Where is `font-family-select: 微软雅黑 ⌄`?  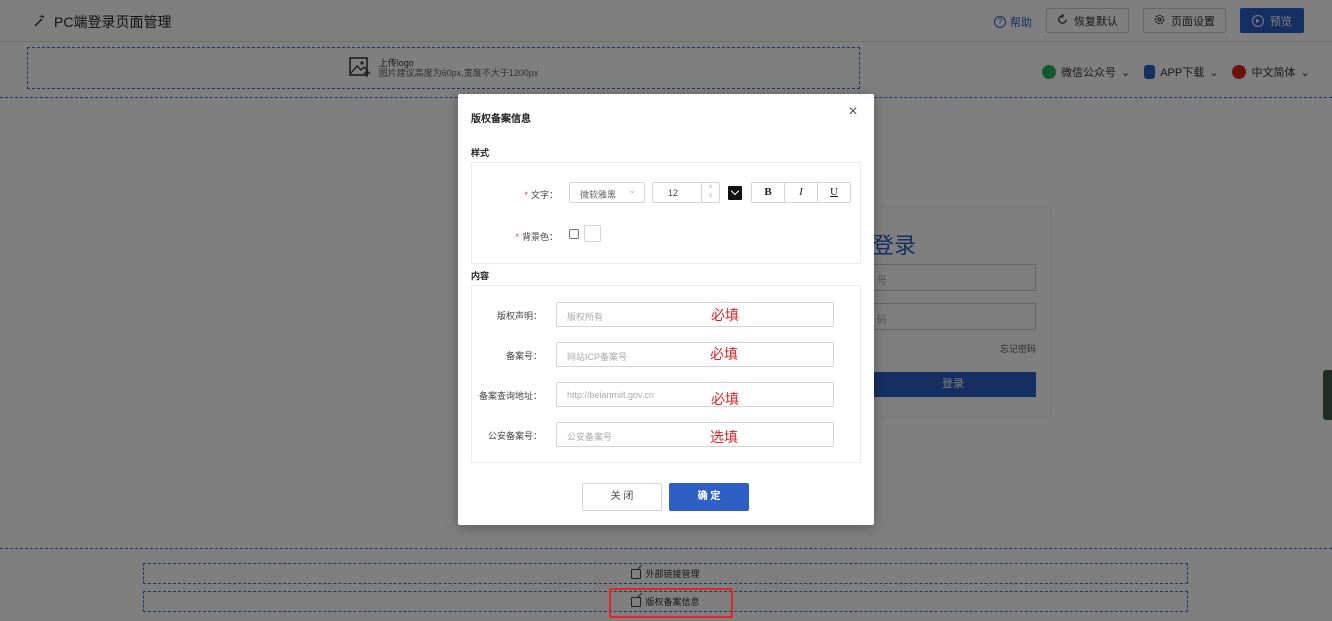 font-family-select: 微软雅黑 ⌄ is located at coordinates (607, 192).